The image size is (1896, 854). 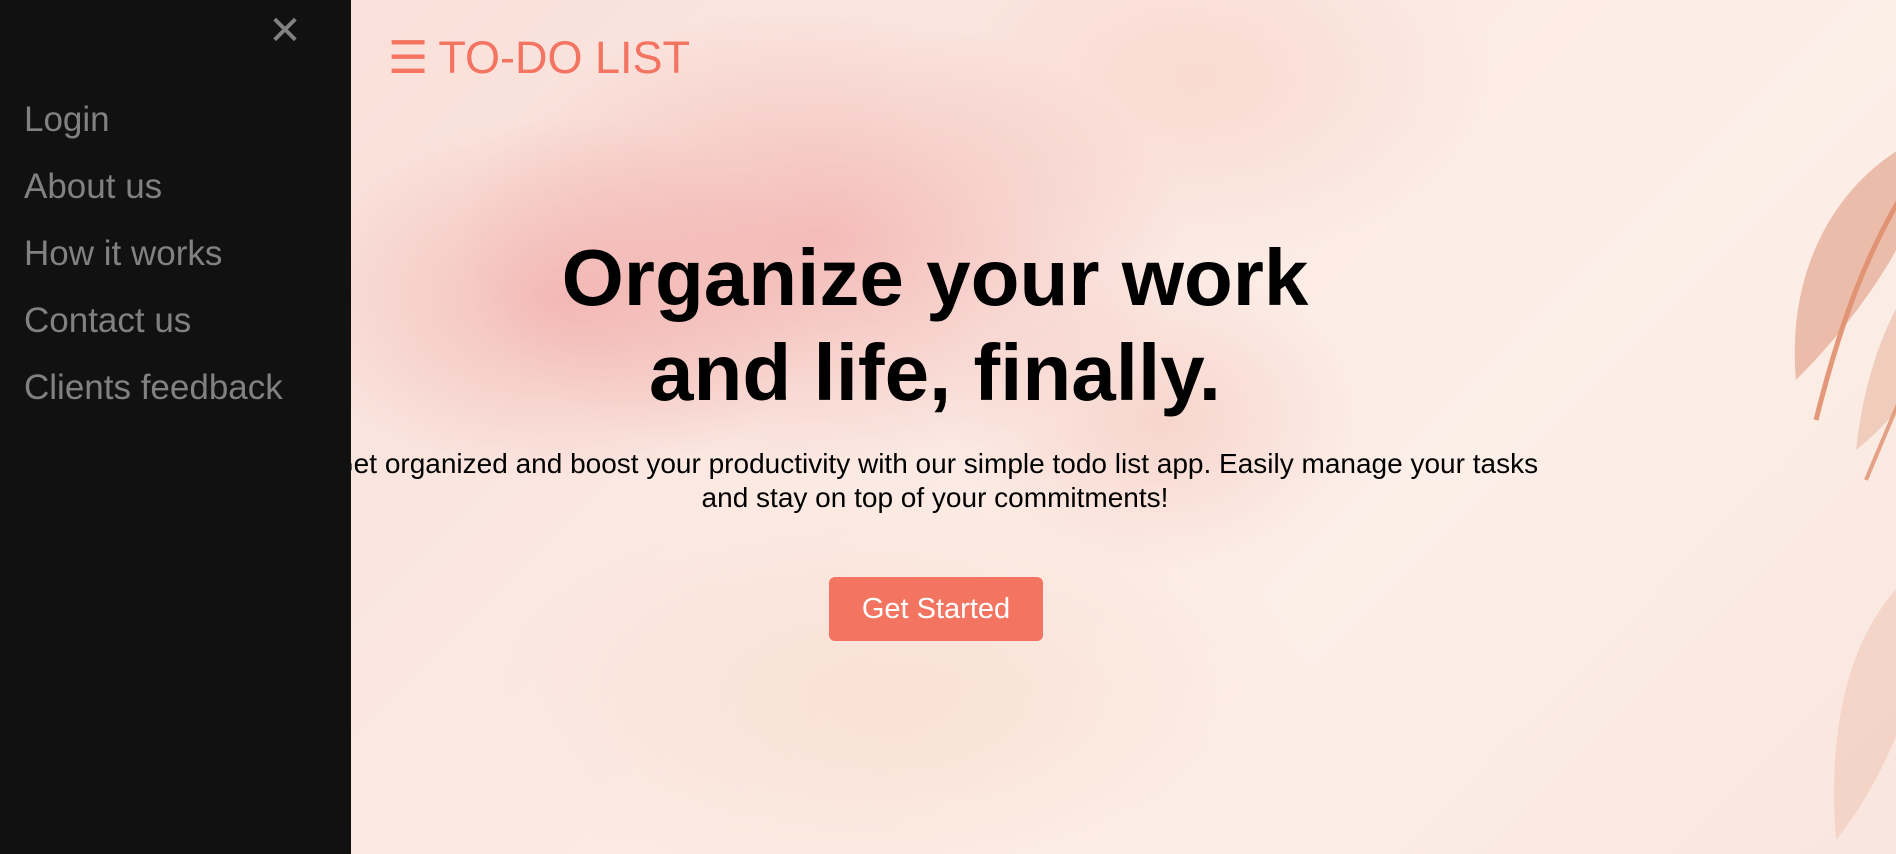 I want to click on brand-title: TO-DO LIST, so click(x=564, y=57).